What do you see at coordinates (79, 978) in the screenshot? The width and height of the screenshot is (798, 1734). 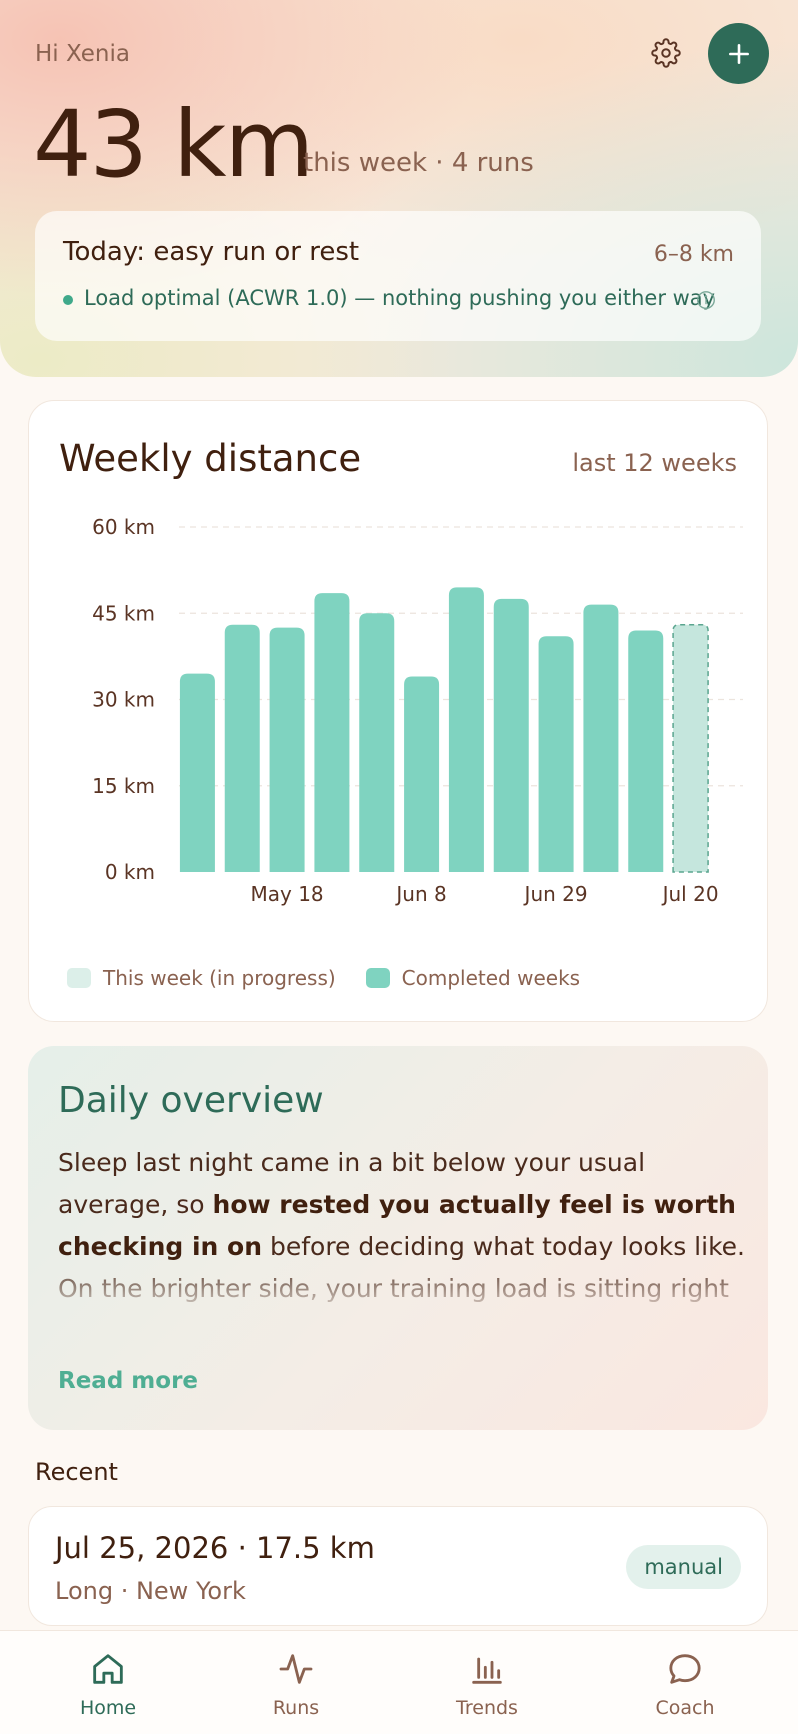 I see `legend-swatch-in-progress` at bounding box center [79, 978].